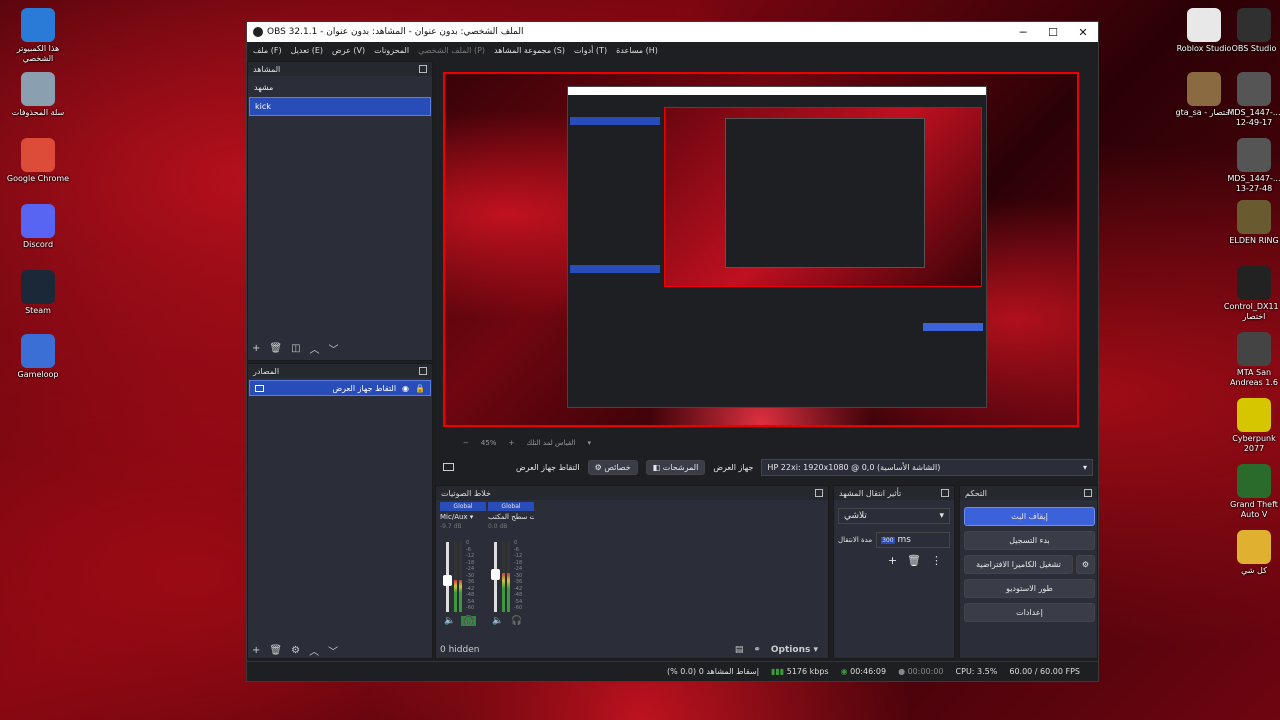 This screenshot has width=1280, height=720. What do you see at coordinates (757, 650) in the screenshot?
I see `link-icon: ⚭` at bounding box center [757, 650].